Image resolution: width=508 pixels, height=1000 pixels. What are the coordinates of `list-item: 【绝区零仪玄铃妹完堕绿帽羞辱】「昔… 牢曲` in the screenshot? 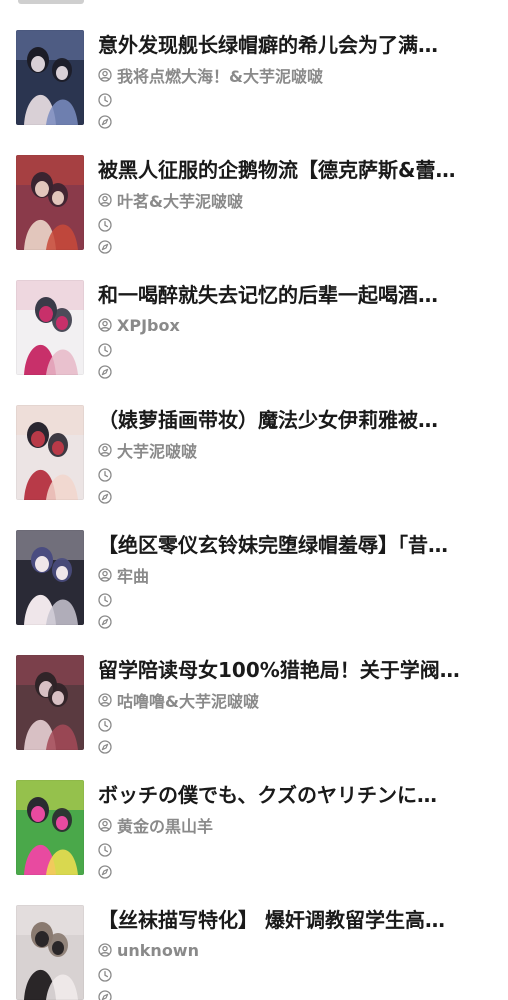 It's located at (254, 592).